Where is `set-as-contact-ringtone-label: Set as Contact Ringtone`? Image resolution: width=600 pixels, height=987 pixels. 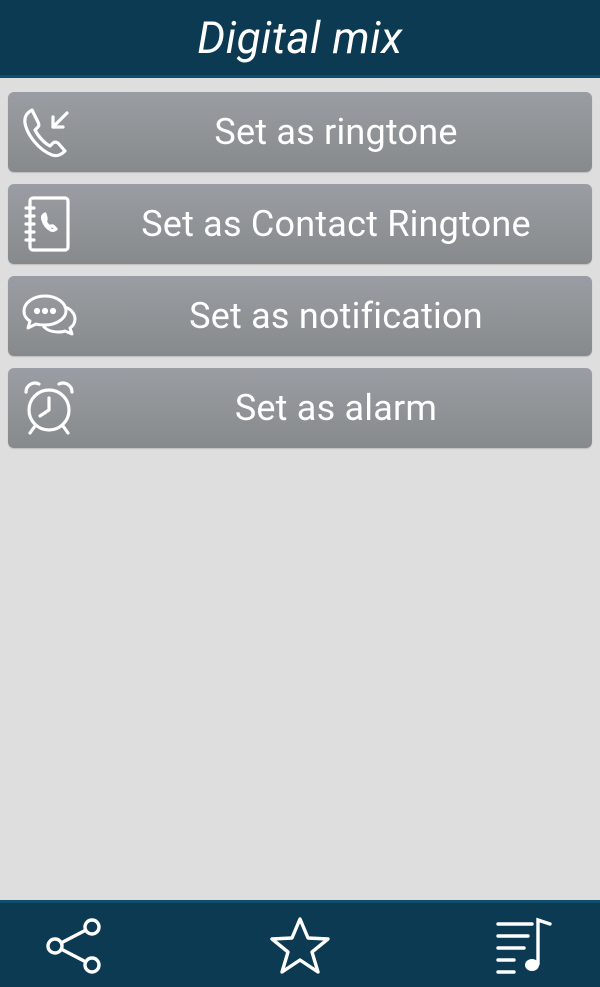
set-as-contact-ringtone-label: Set as Contact Ringtone is located at coordinates (336, 224).